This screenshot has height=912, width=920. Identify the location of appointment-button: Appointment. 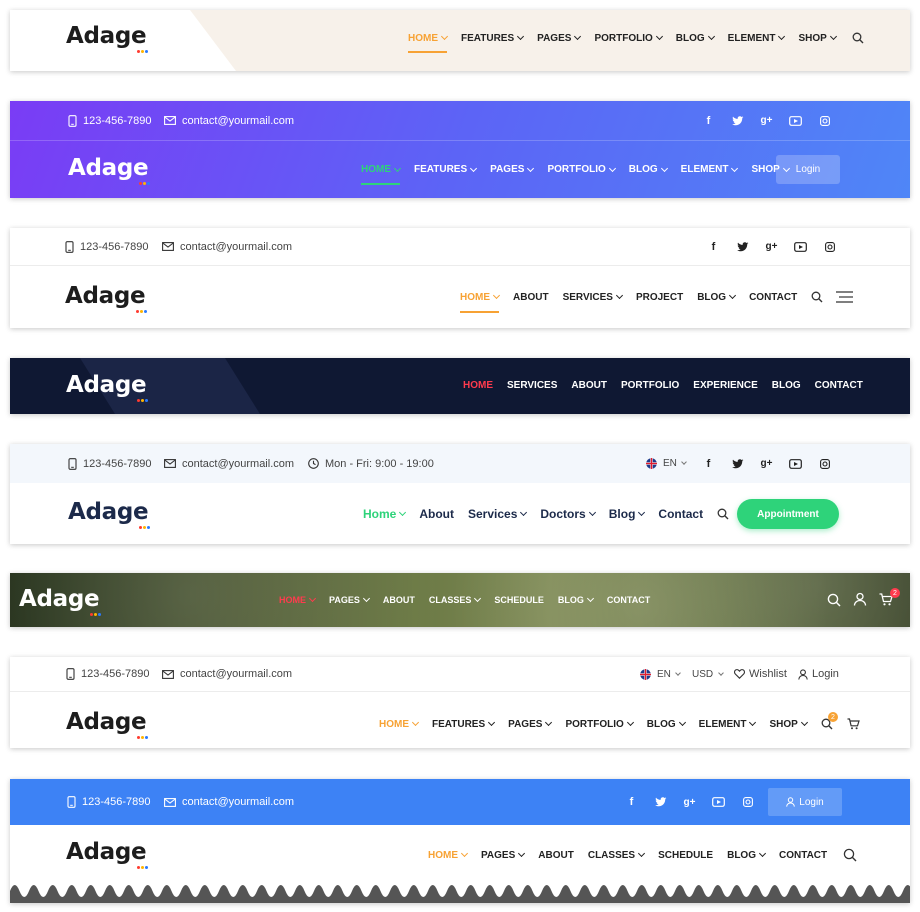
(788, 514).